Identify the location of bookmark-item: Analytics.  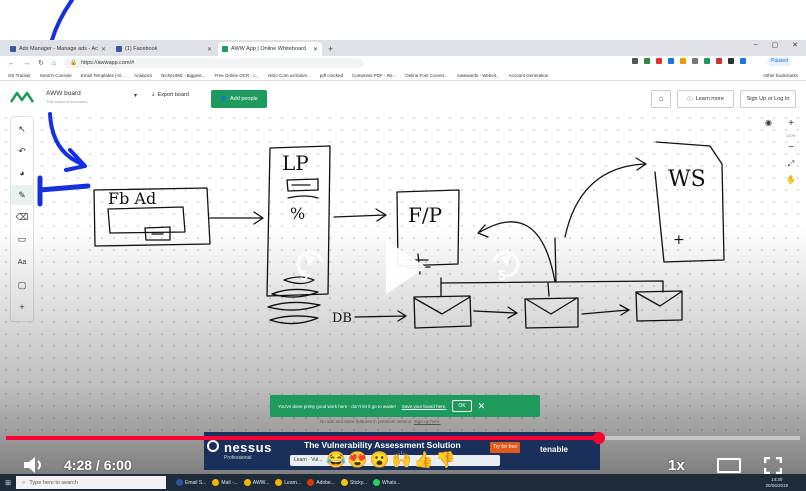
(143, 75).